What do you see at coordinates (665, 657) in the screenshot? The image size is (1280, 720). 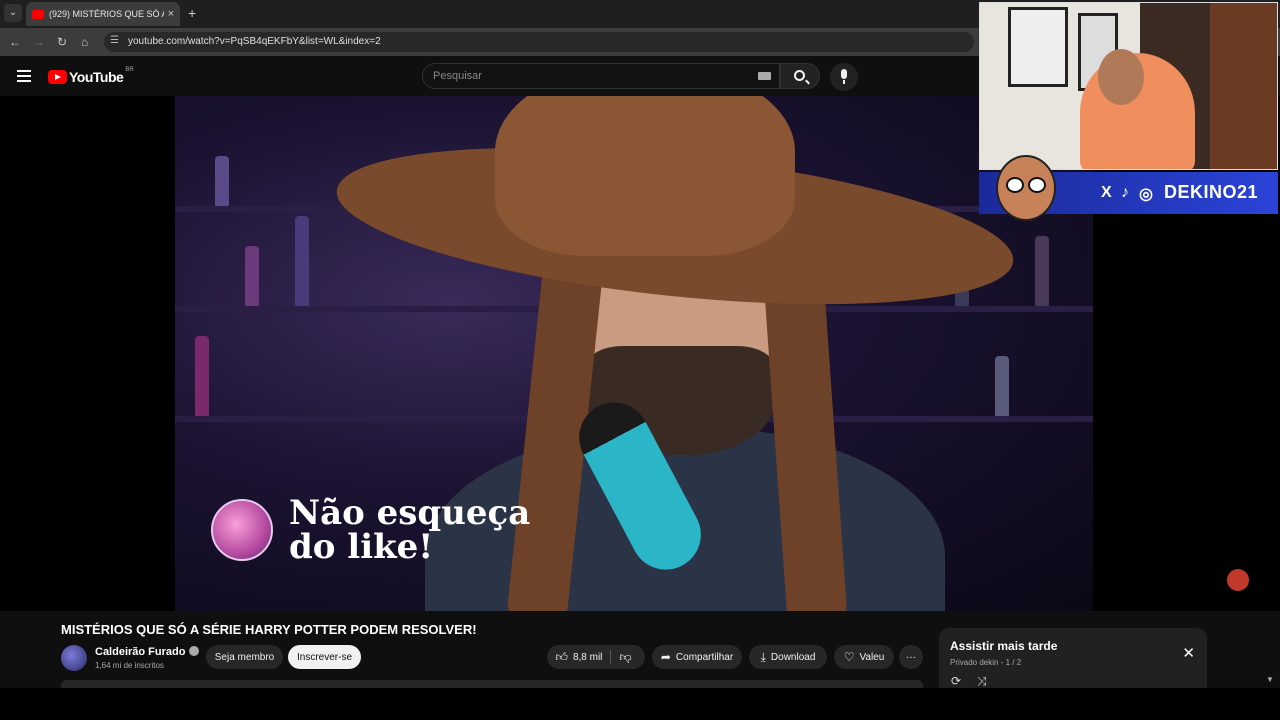 I see `share-icon: ➦` at bounding box center [665, 657].